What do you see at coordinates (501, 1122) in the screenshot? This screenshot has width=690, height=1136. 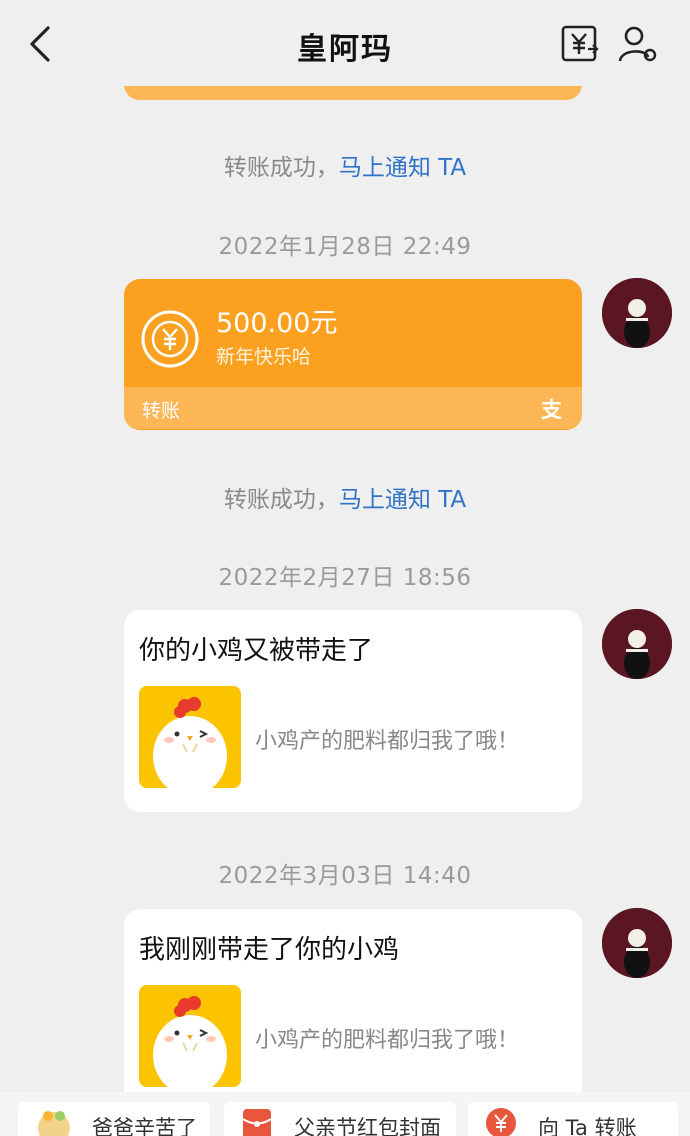 I see `yuan-circle-icon` at bounding box center [501, 1122].